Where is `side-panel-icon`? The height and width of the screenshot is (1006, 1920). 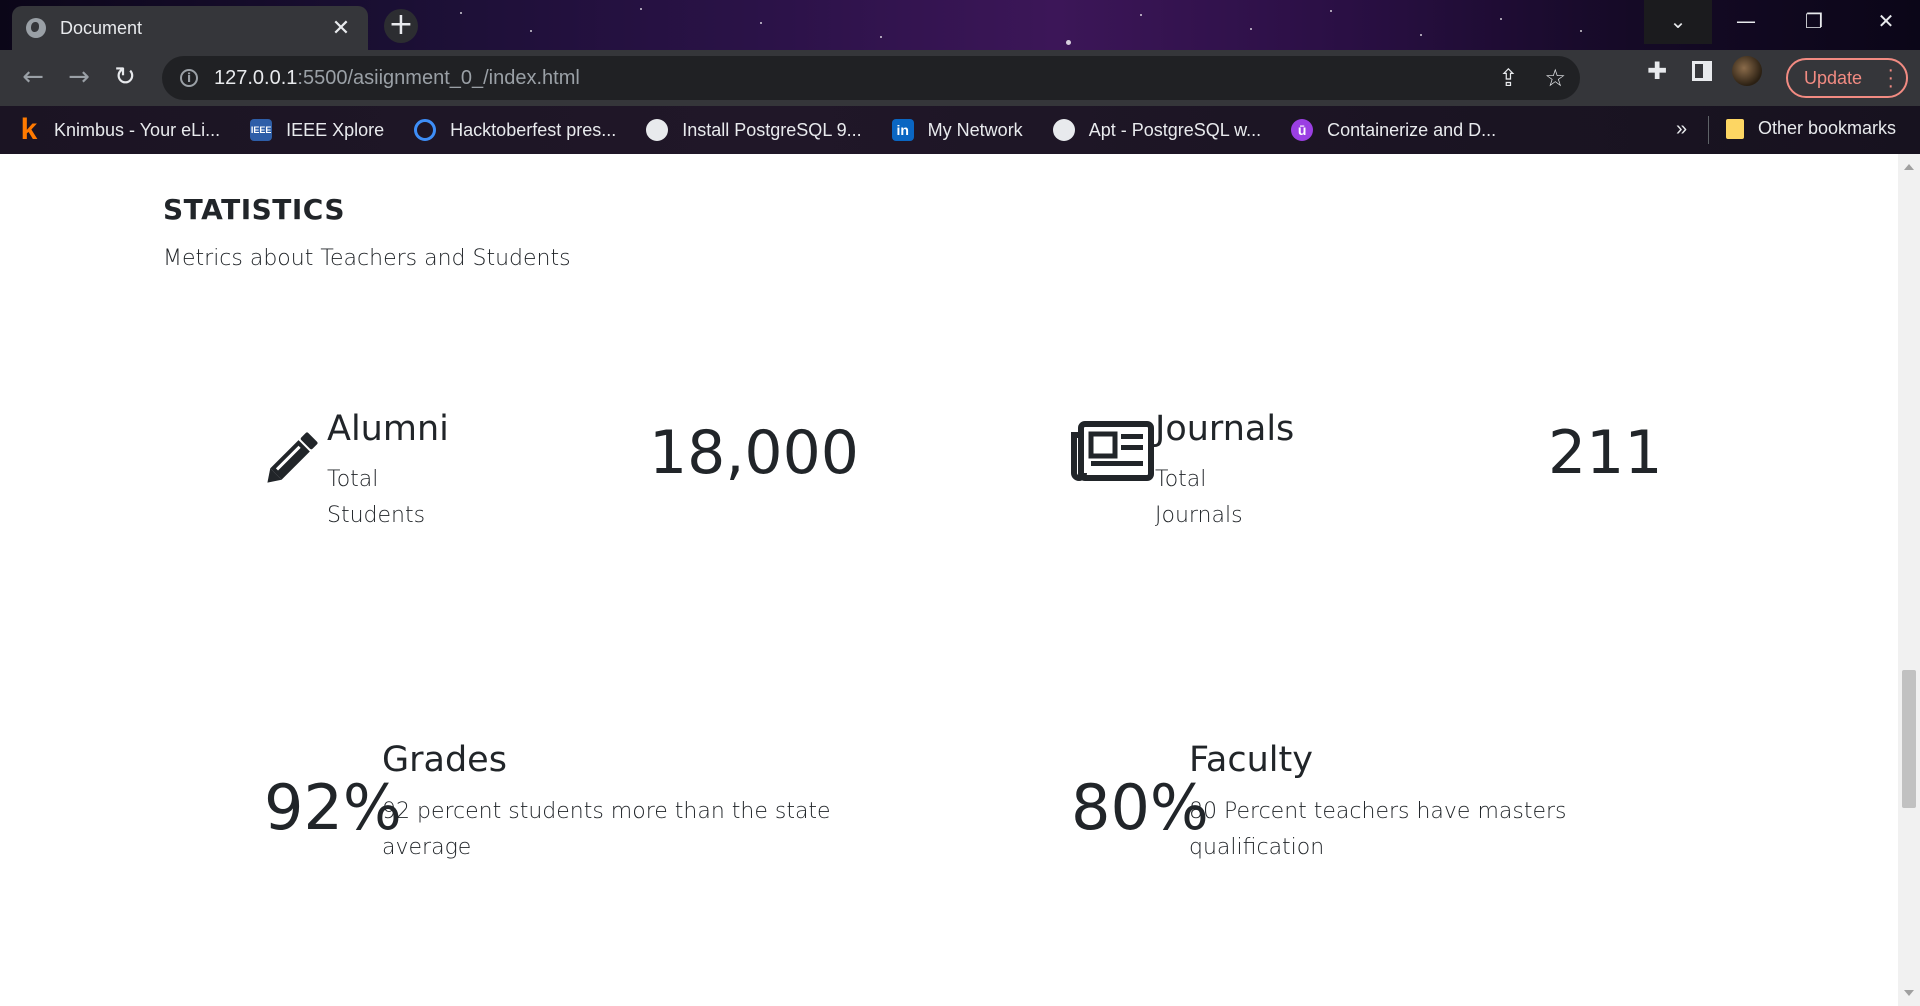 side-panel-icon is located at coordinates (1702, 71).